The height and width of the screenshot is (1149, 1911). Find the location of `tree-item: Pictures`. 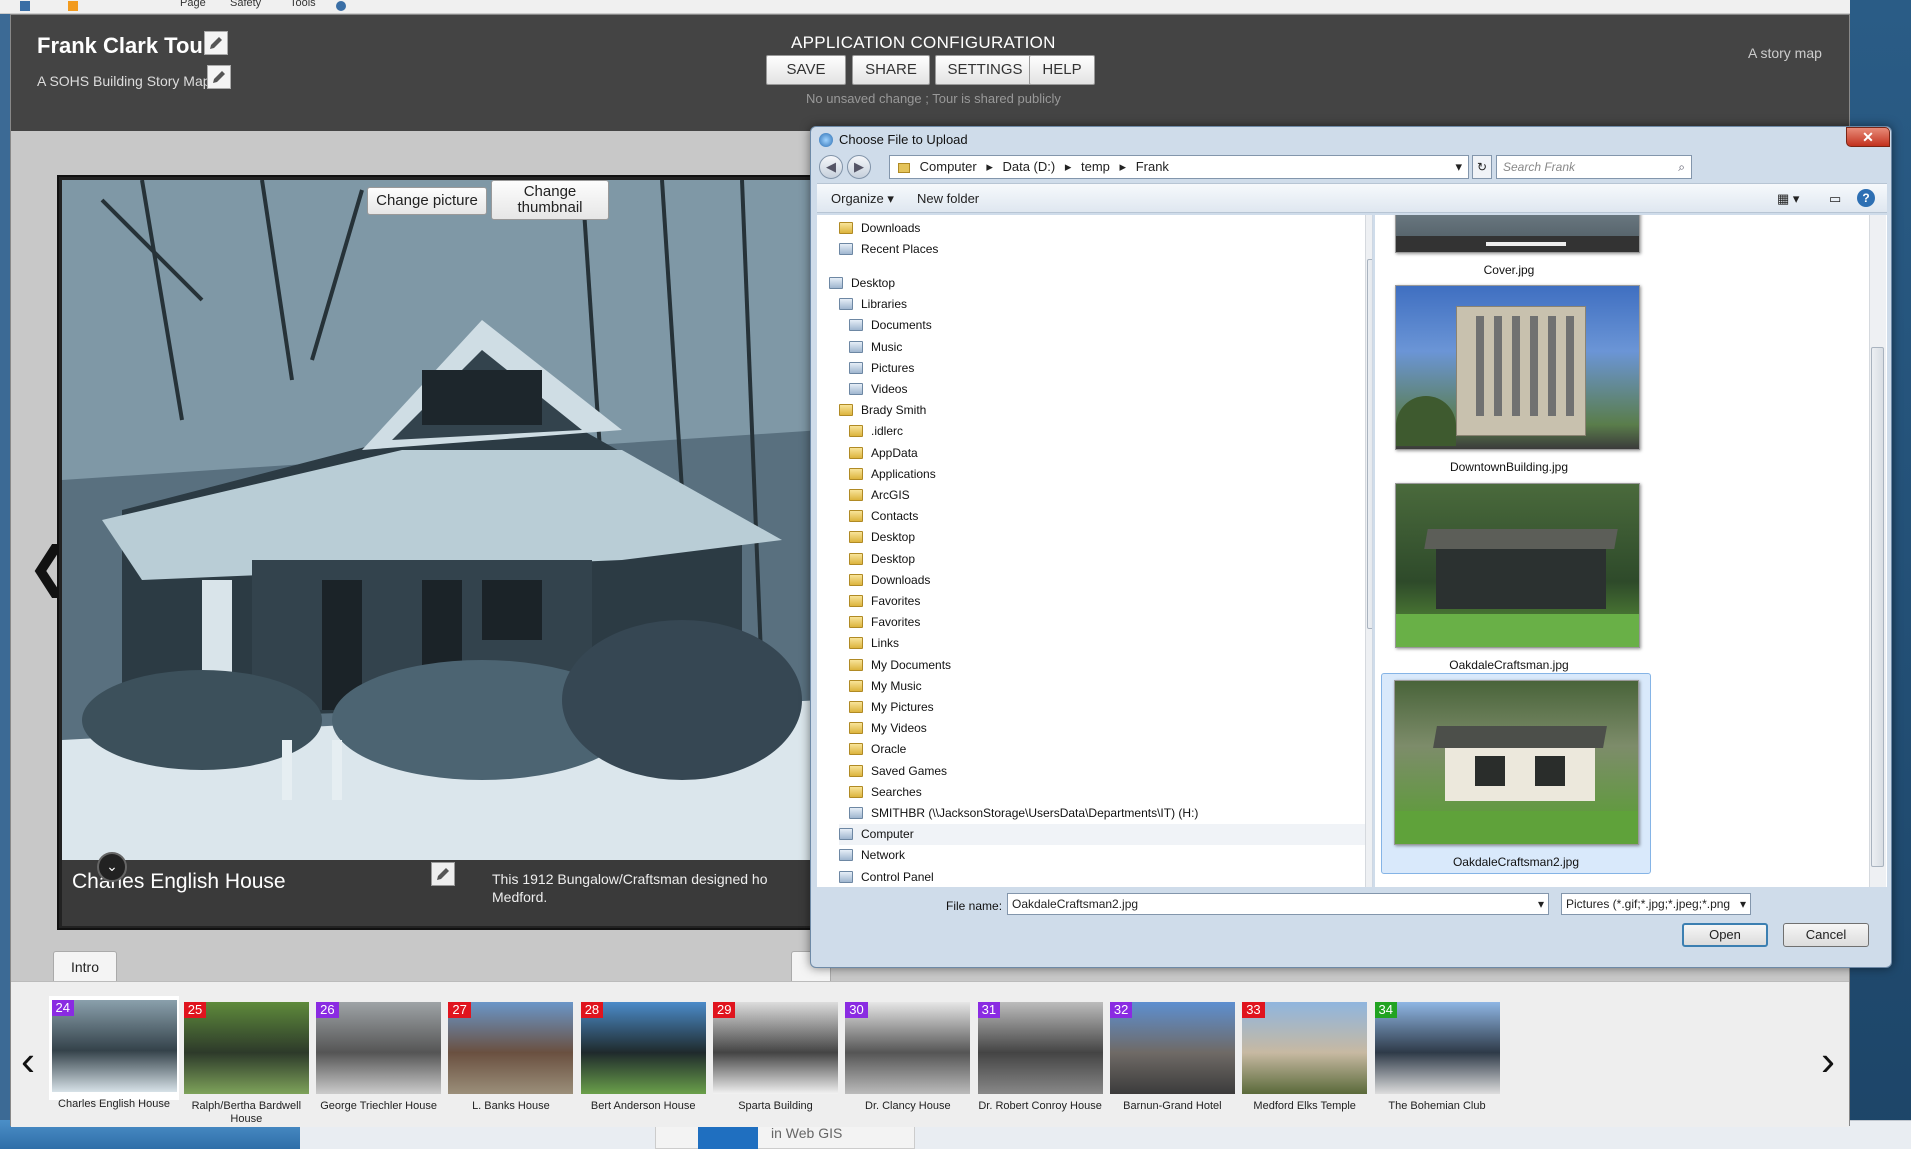

tree-item: Pictures is located at coordinates (881, 367).